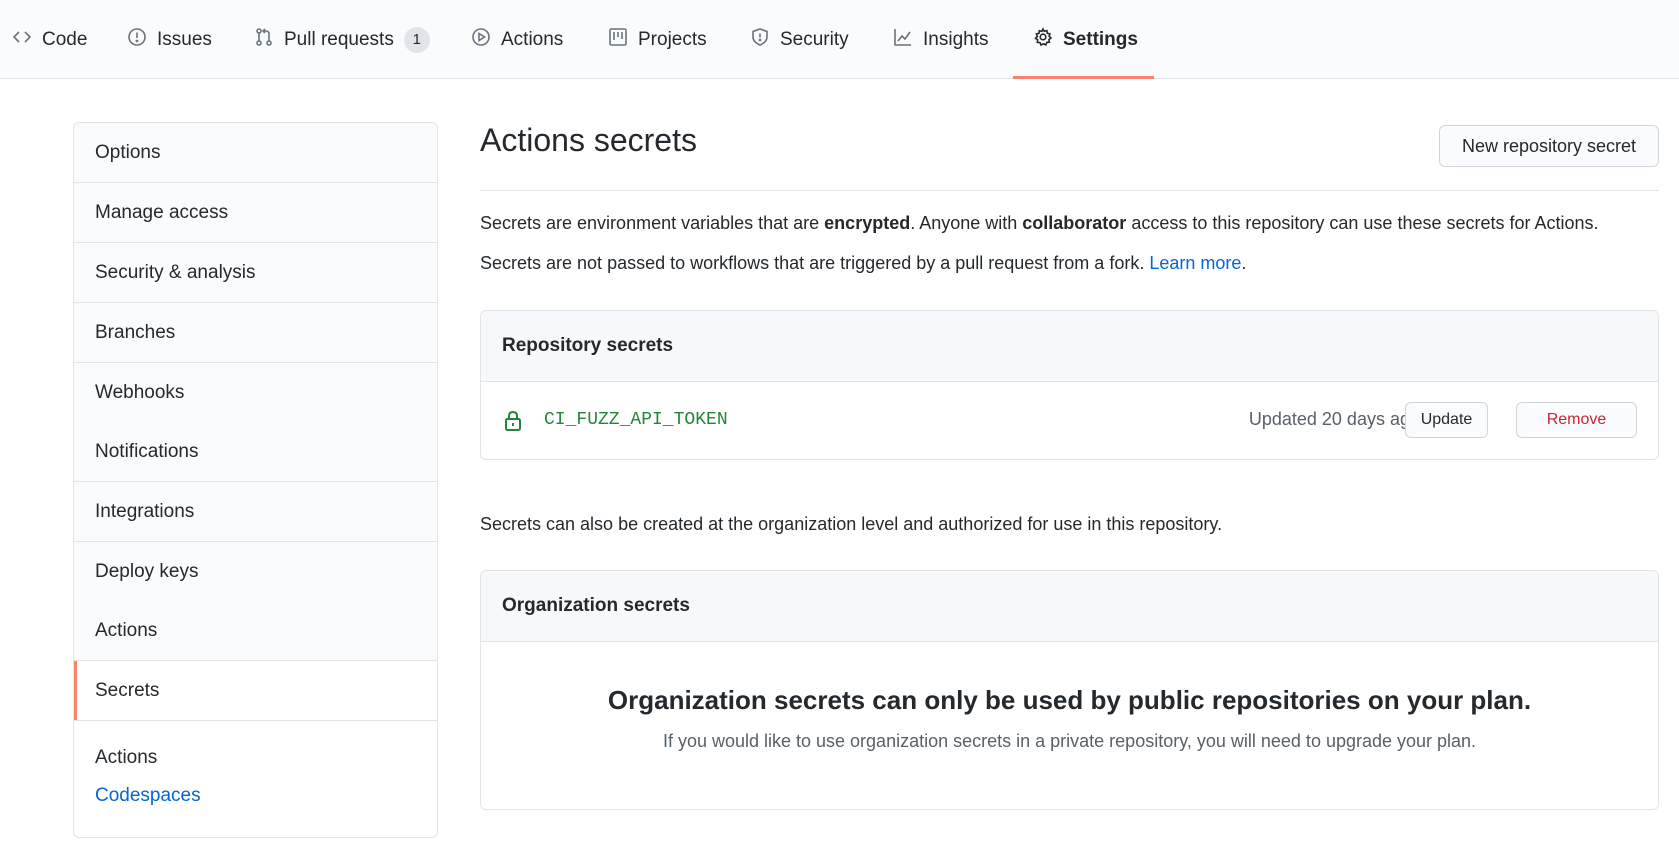 The width and height of the screenshot is (1679, 844). I want to click on new-repository-secret-button: New repository secret, so click(1549, 146).